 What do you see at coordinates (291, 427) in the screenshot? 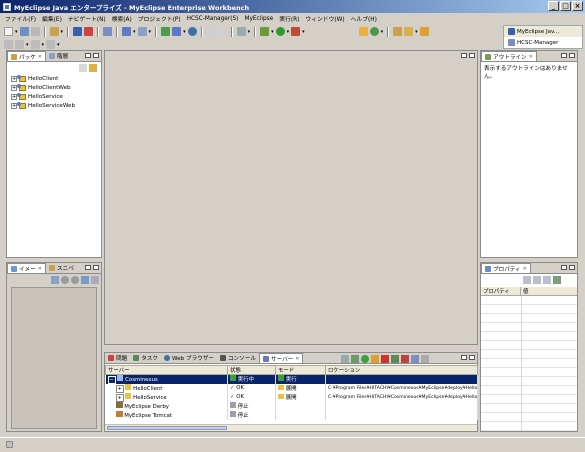
I see `horizontal-scrollbar` at bounding box center [291, 427].